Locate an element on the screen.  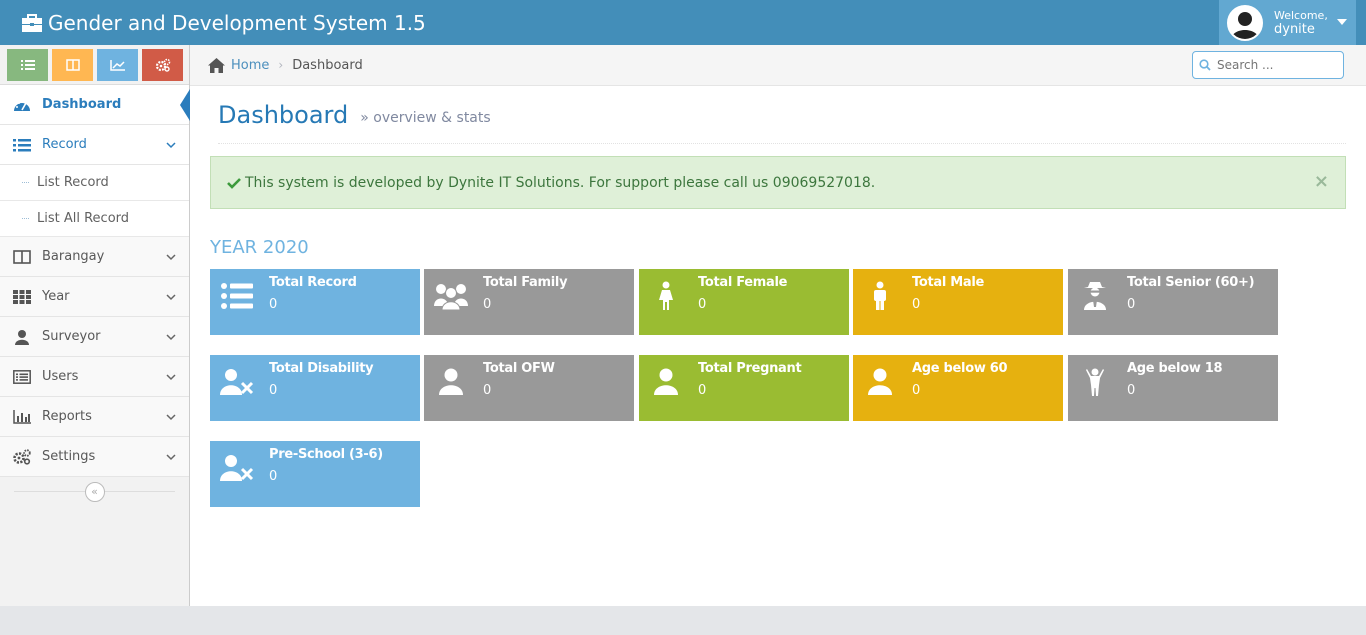
shortcut-cogs-button is located at coordinates (162, 65).